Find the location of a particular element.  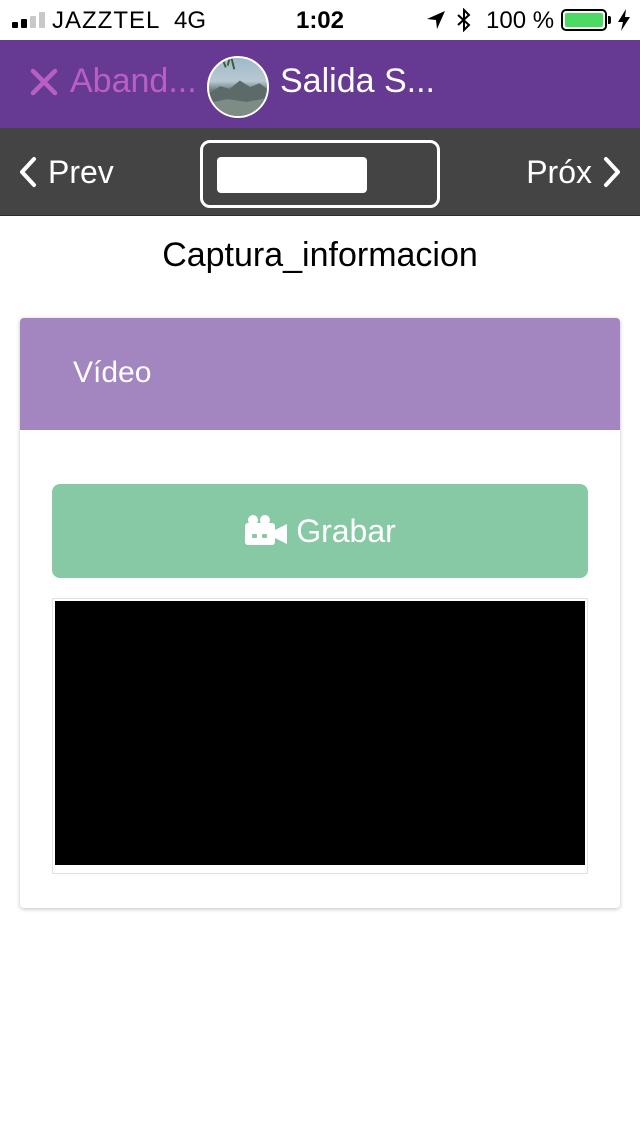

card-header: Vídeo is located at coordinates (320, 374).